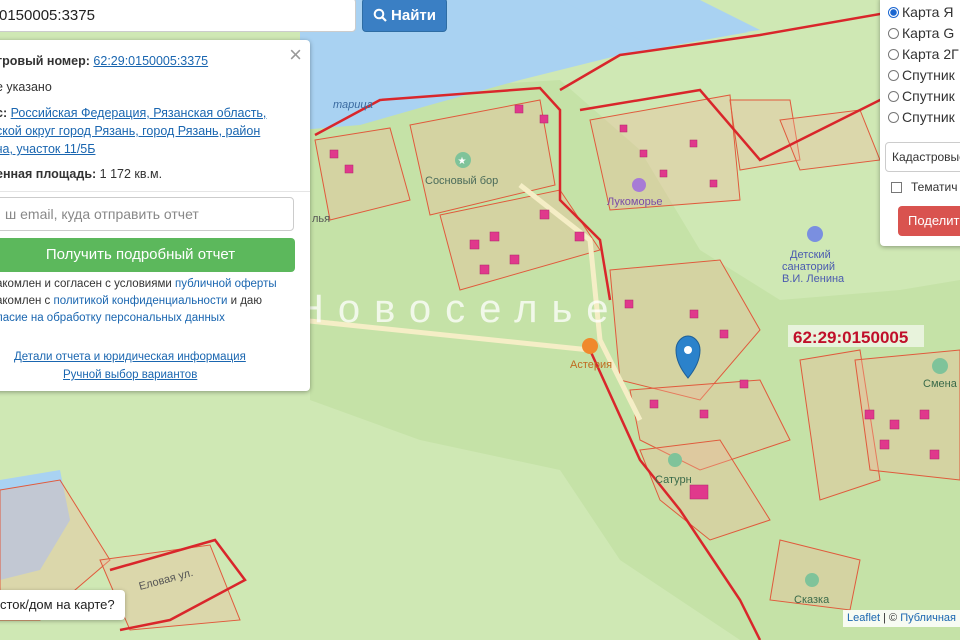  What do you see at coordinates (48, 174) in the screenshot?
I see `area-label: енная площадь:` at bounding box center [48, 174].